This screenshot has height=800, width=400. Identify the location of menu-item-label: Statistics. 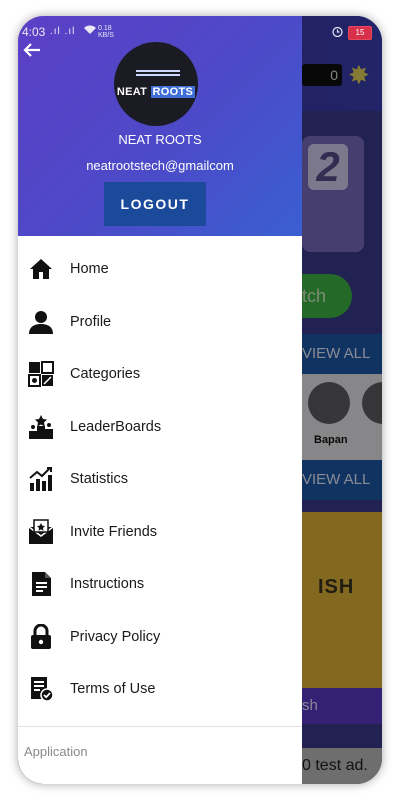
(99, 479).